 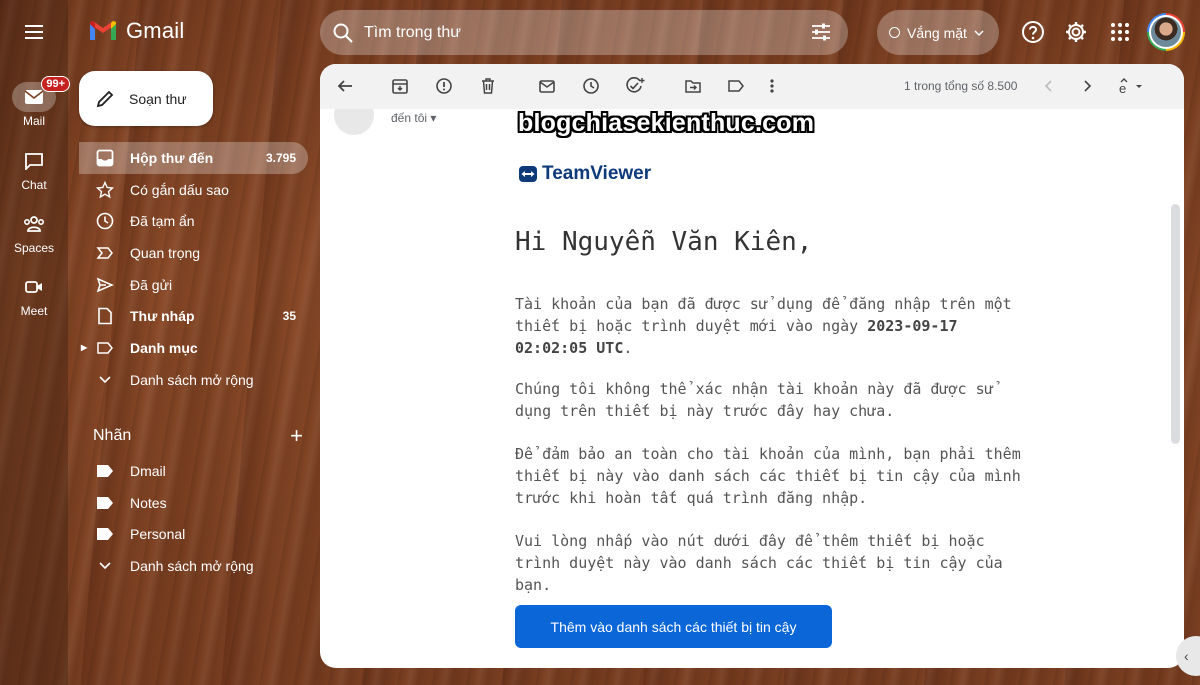 I want to click on nav-categories: ▶ Danh mục, so click(x=193, y=348).